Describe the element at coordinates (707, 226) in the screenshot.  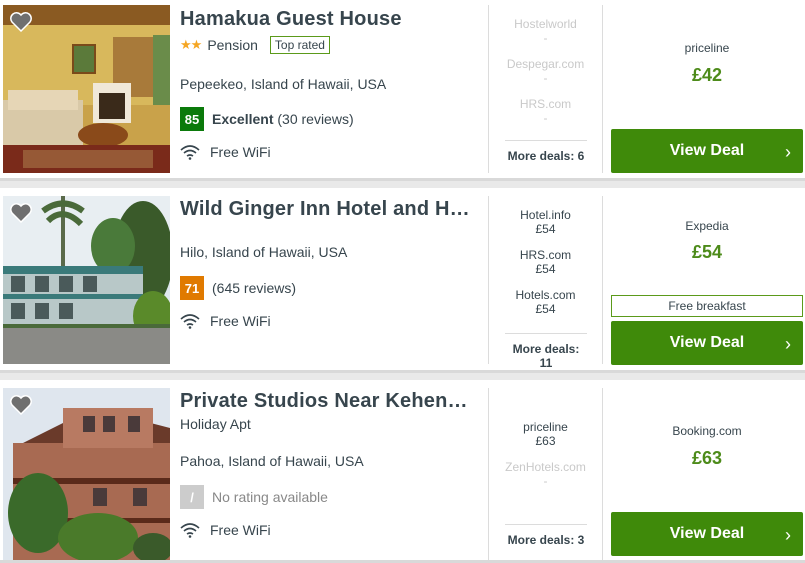
I see `best-deal-site: Expedia` at that location.